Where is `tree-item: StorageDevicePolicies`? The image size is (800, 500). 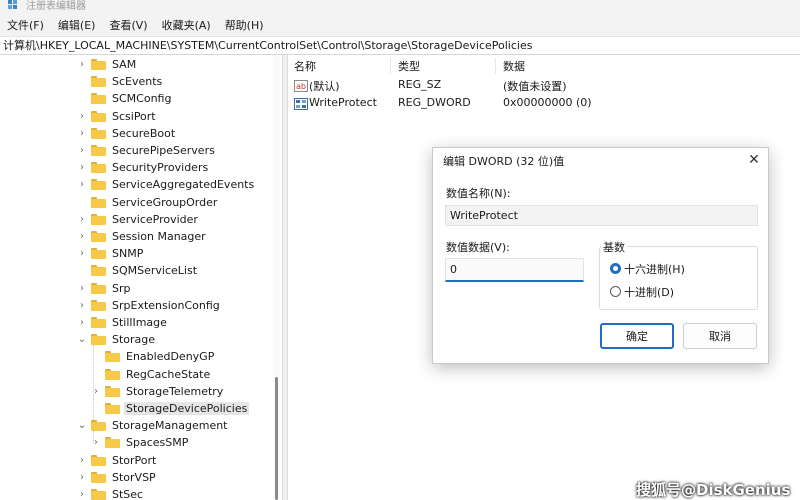
tree-item: StorageDevicePolicies is located at coordinates (170, 408).